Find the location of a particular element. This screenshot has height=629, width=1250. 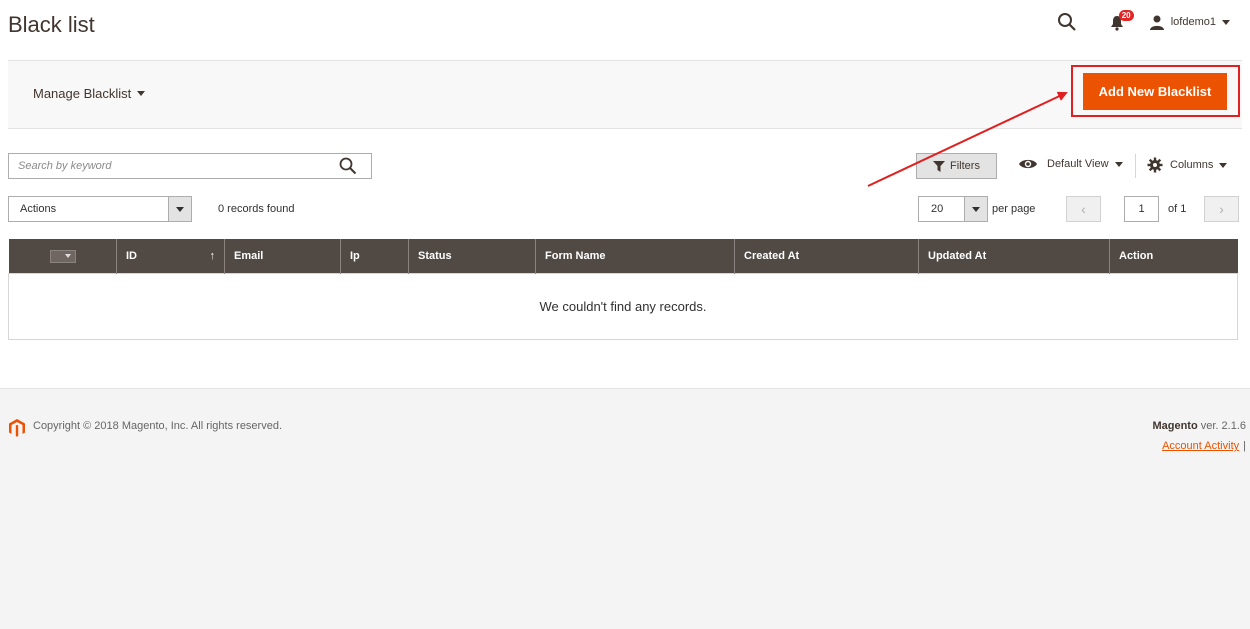

magento-logo-icon is located at coordinates (17, 428).